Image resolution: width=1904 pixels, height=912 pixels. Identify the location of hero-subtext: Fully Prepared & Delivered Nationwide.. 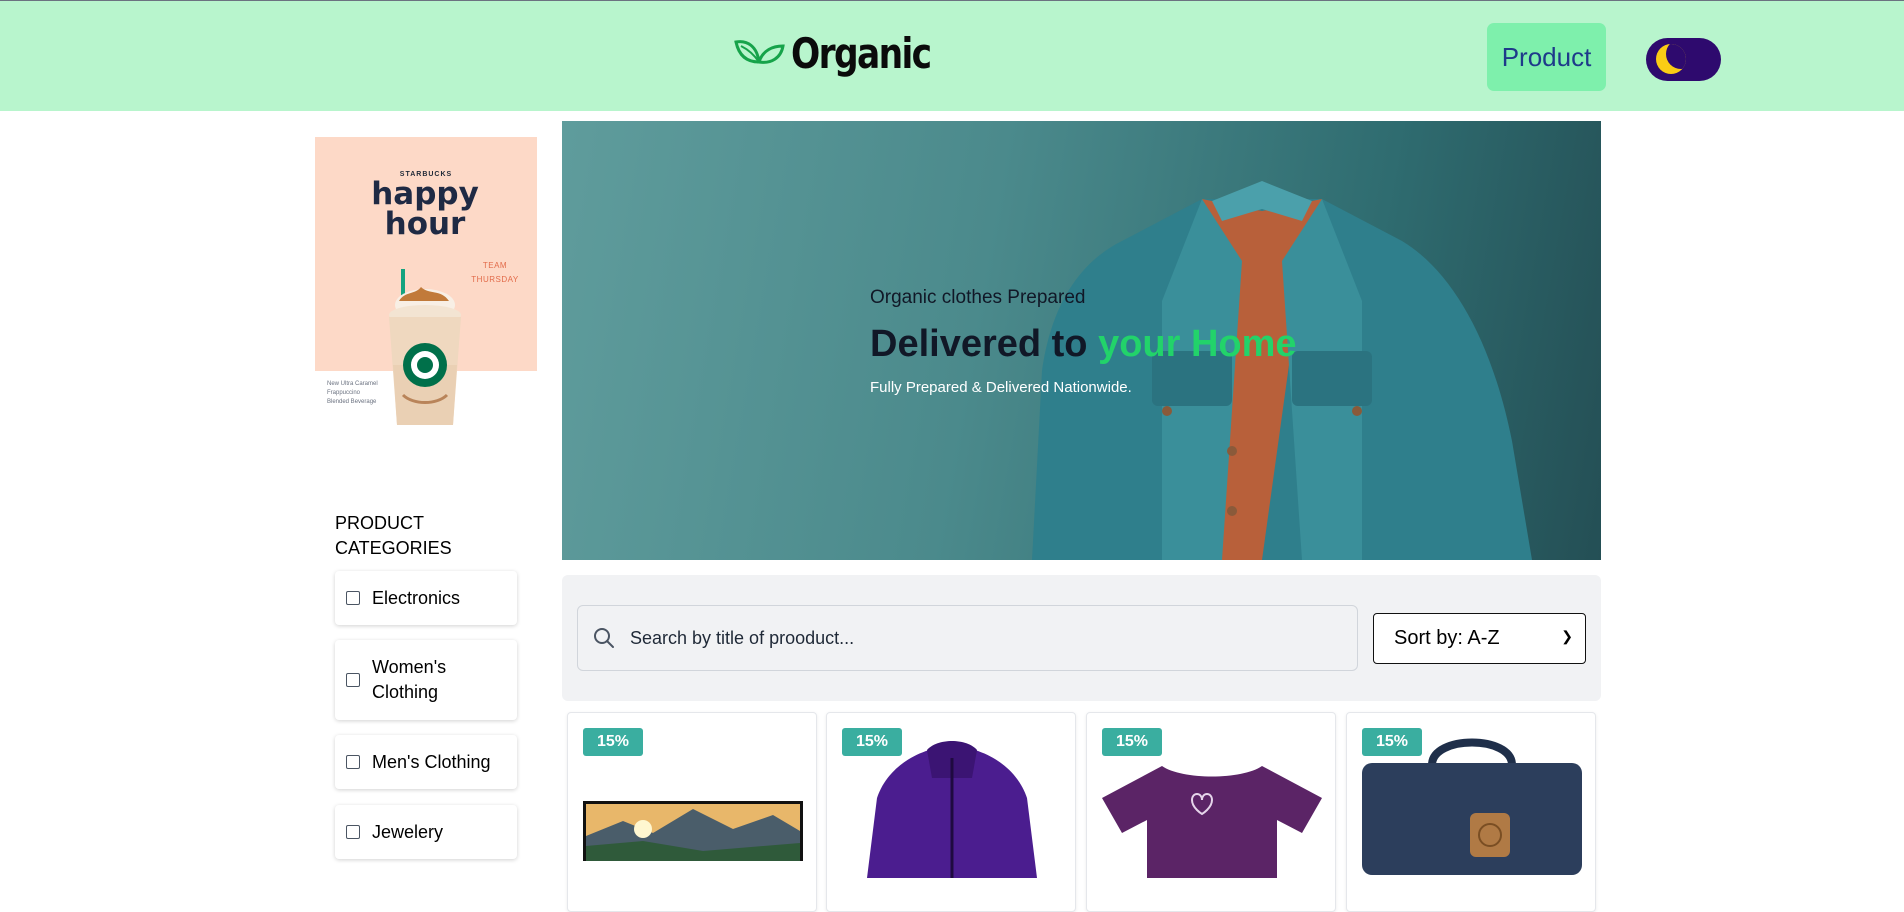
(1001, 387).